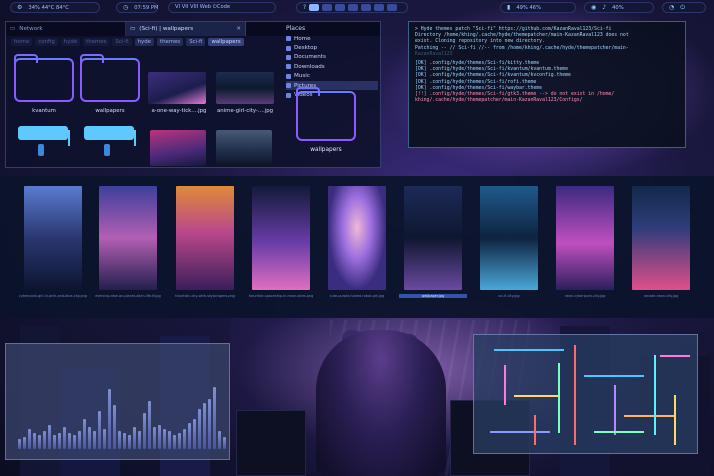  I want to click on app-dock-pill: ?, so click(352, 7).